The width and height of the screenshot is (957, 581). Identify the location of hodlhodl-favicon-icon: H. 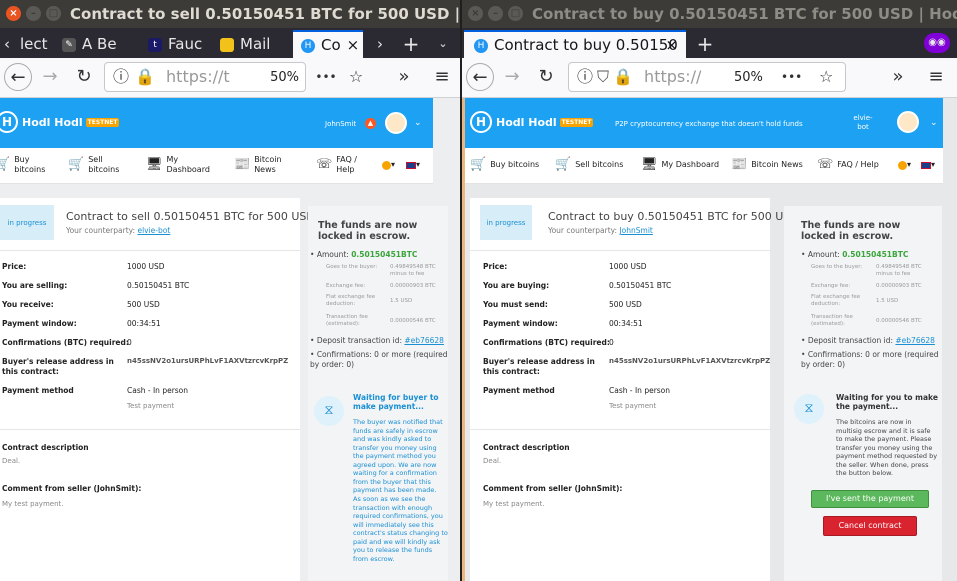
(481, 45).